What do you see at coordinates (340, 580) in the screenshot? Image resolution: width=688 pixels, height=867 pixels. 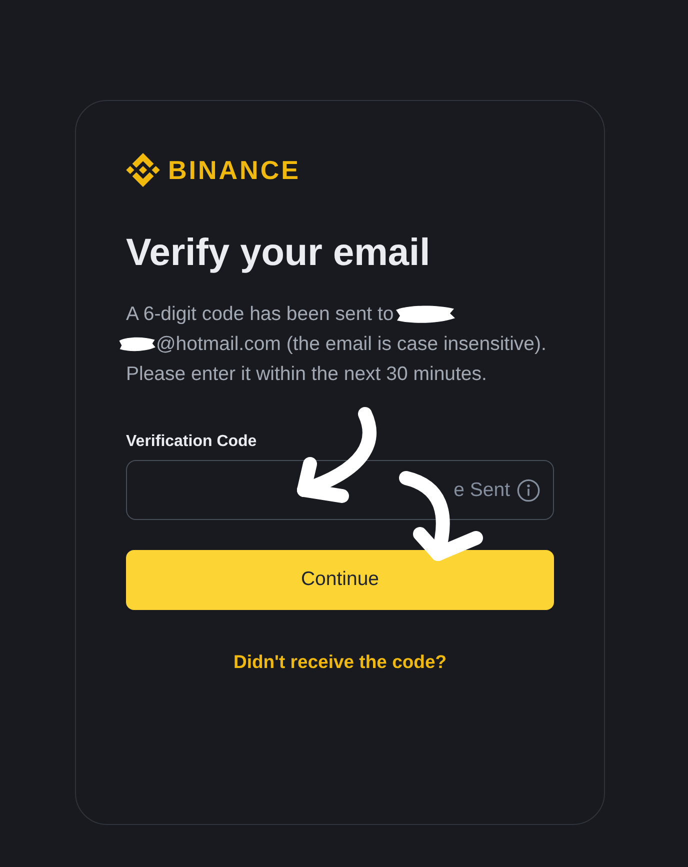 I see `continue-button: Continue` at bounding box center [340, 580].